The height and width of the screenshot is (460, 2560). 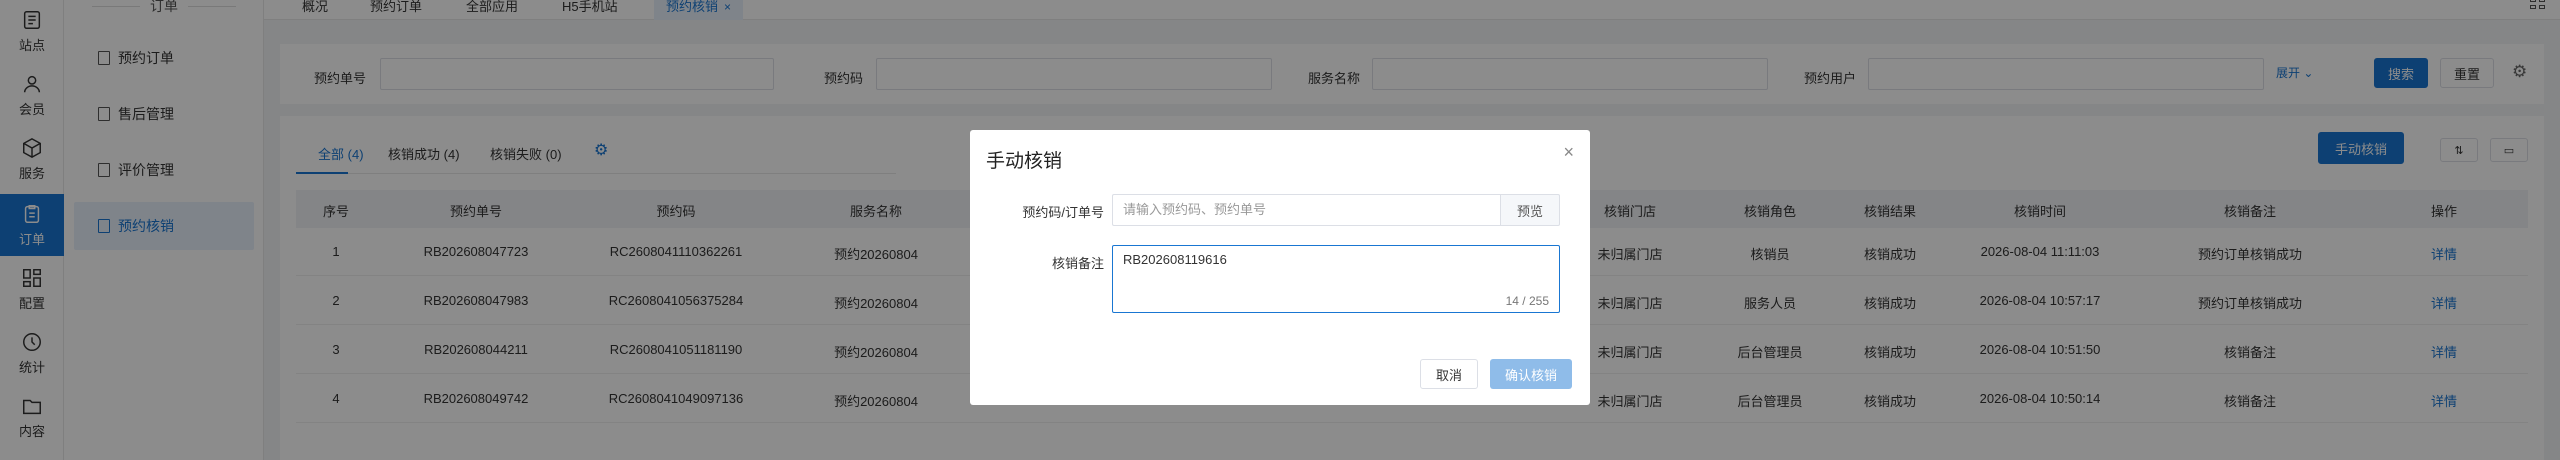 What do you see at coordinates (1530, 210) in the screenshot?
I see `preview-button: 预览` at bounding box center [1530, 210].